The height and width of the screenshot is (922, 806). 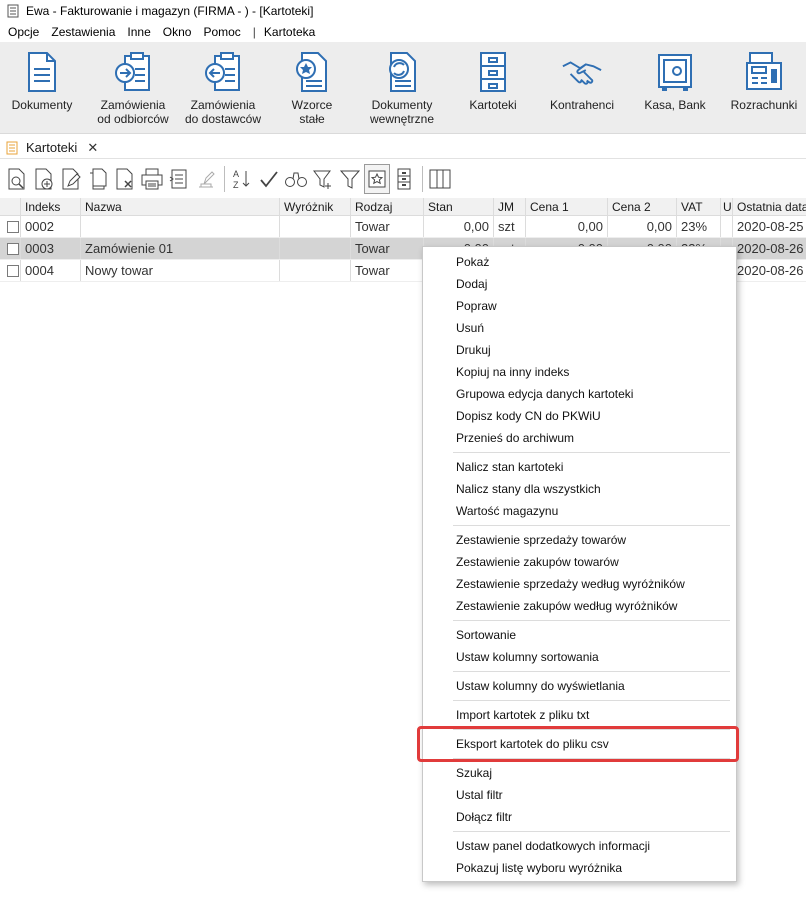 What do you see at coordinates (579, 489) in the screenshot?
I see `menu-item-nalicz-stany: Nalicz stany dla wszystkich` at bounding box center [579, 489].